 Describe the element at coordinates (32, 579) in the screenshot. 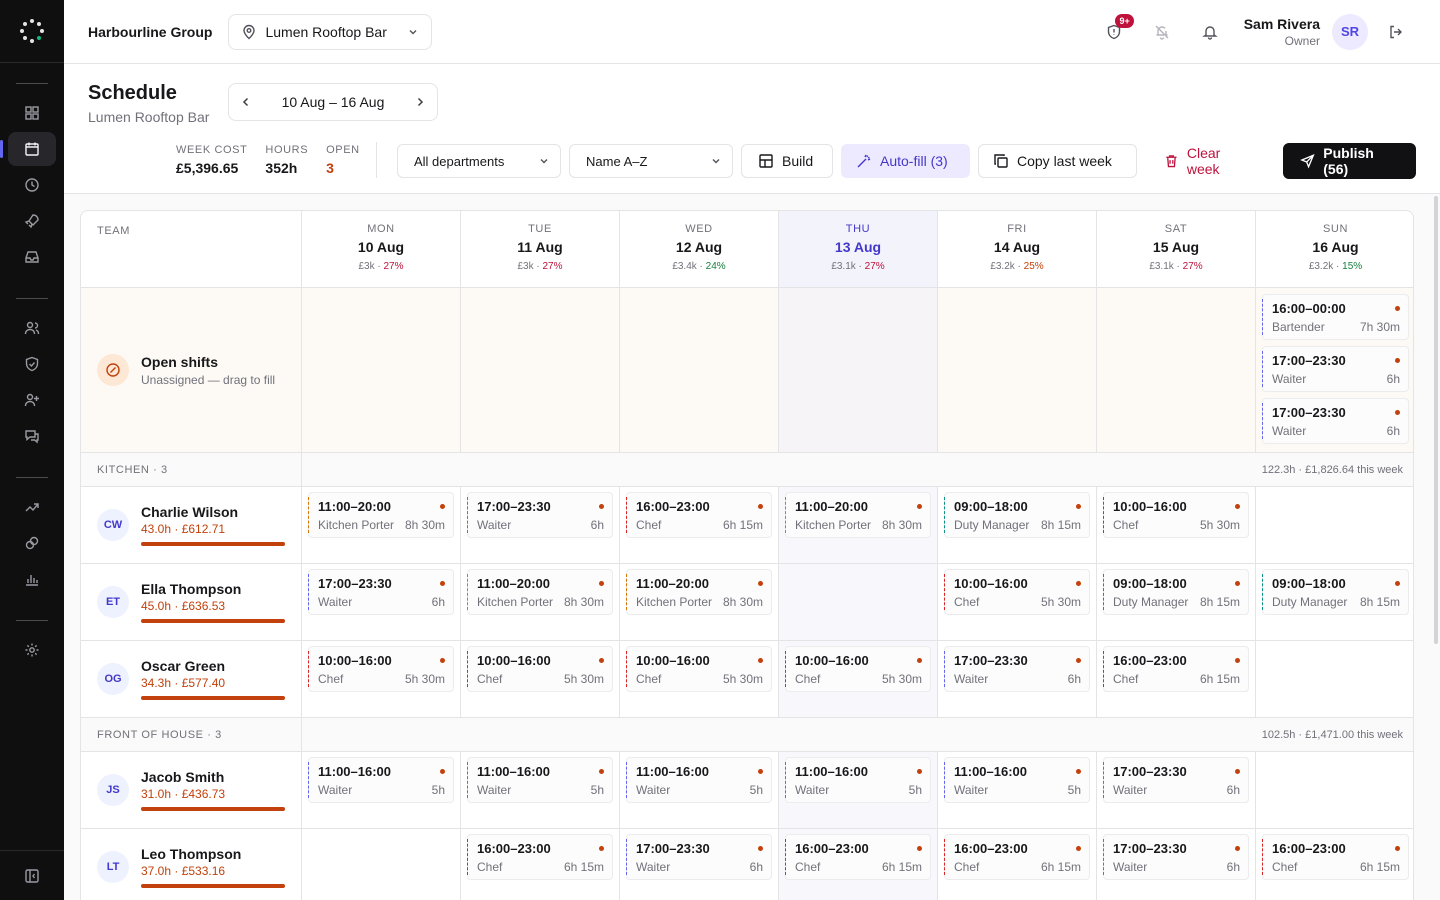

I see `nav-reports` at that location.